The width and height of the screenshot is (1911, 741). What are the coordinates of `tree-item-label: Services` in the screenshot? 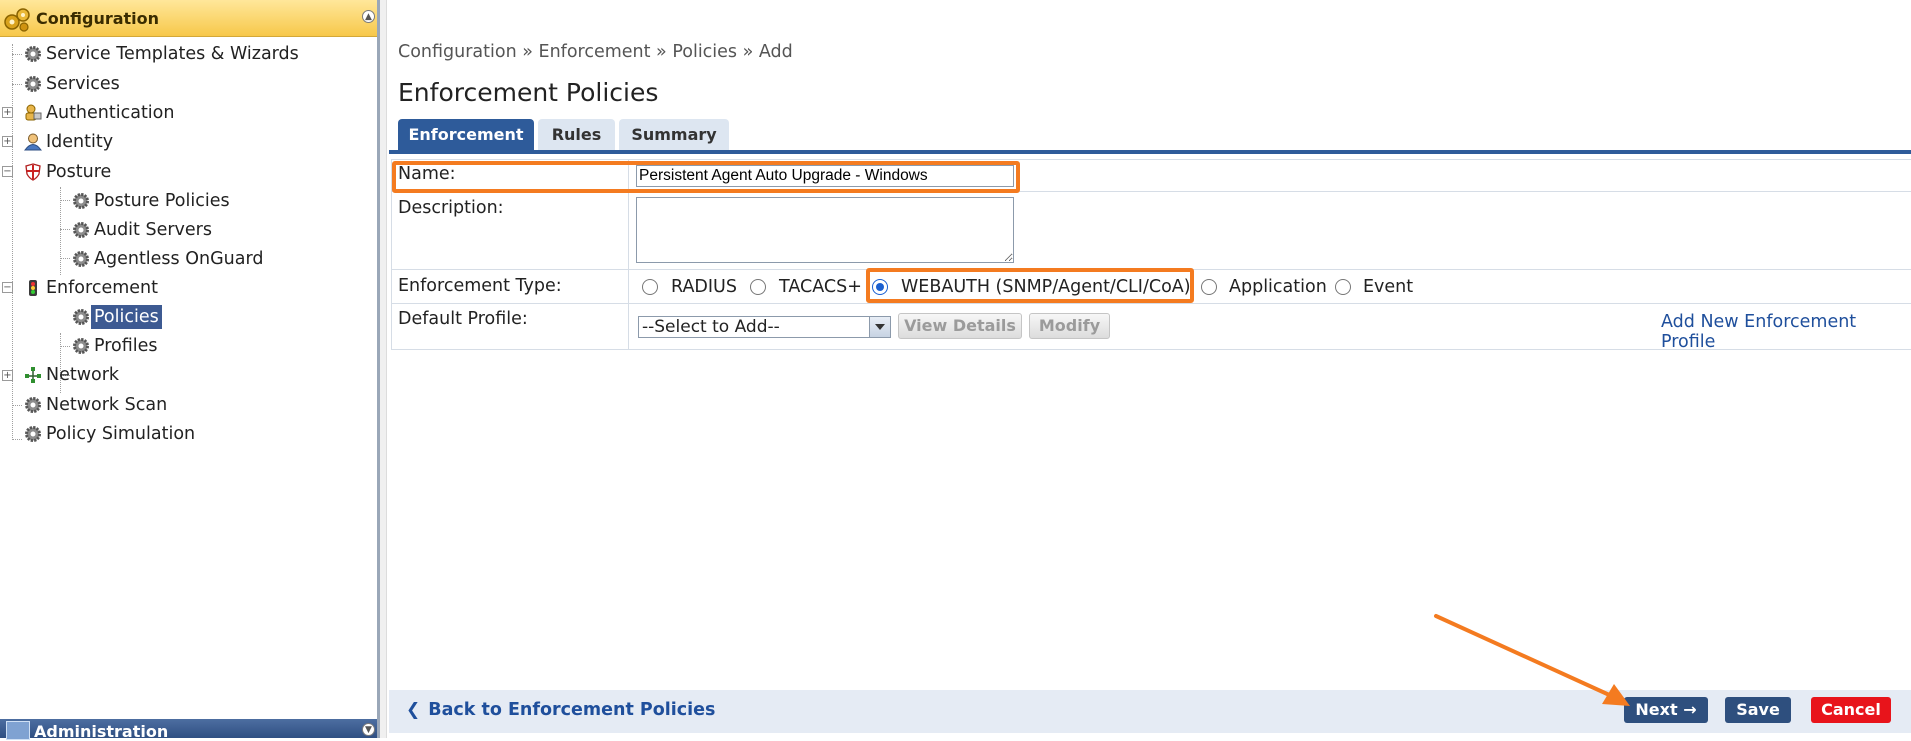 It's located at (83, 84).